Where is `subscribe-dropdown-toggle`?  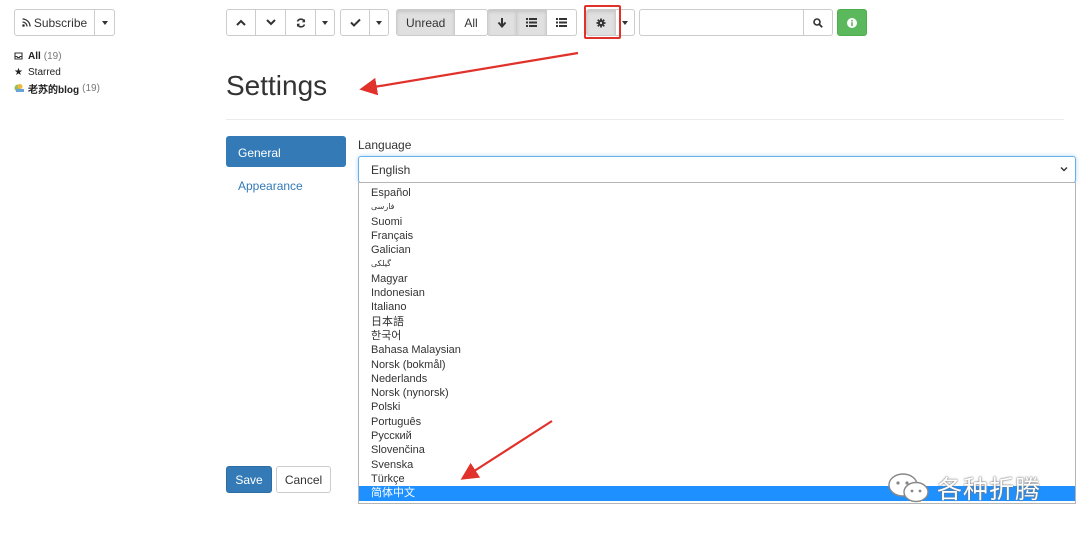
subscribe-dropdown-toggle is located at coordinates (105, 22).